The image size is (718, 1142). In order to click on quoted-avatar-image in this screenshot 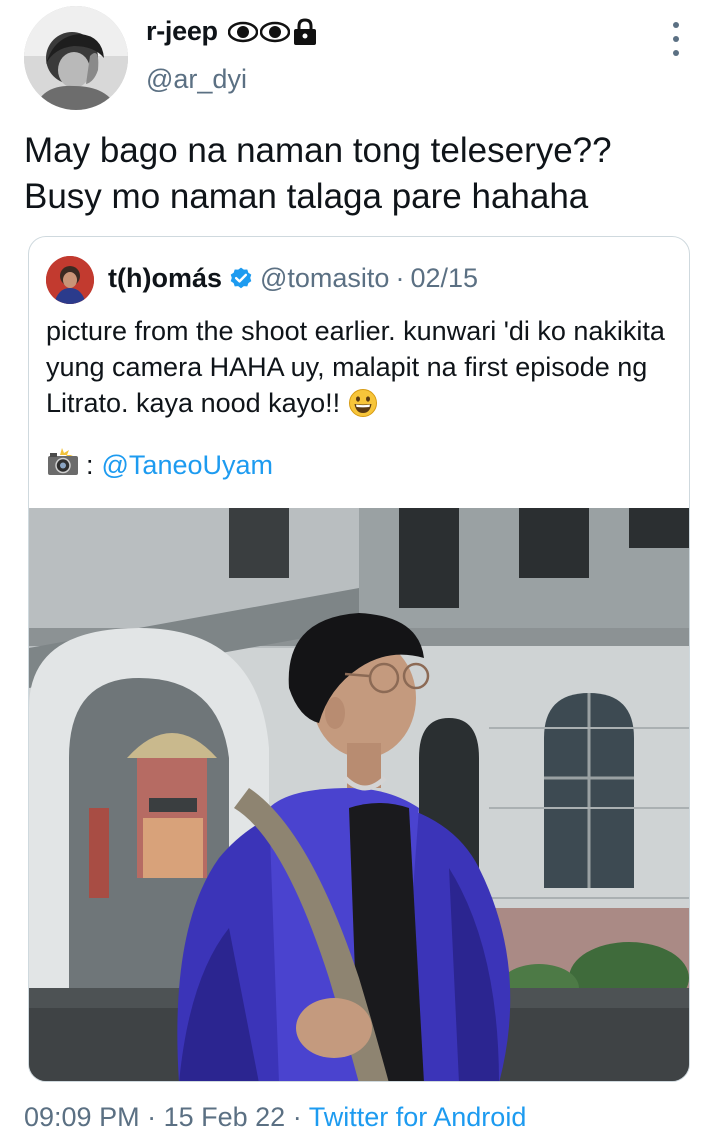, I will do `click(70, 280)`.